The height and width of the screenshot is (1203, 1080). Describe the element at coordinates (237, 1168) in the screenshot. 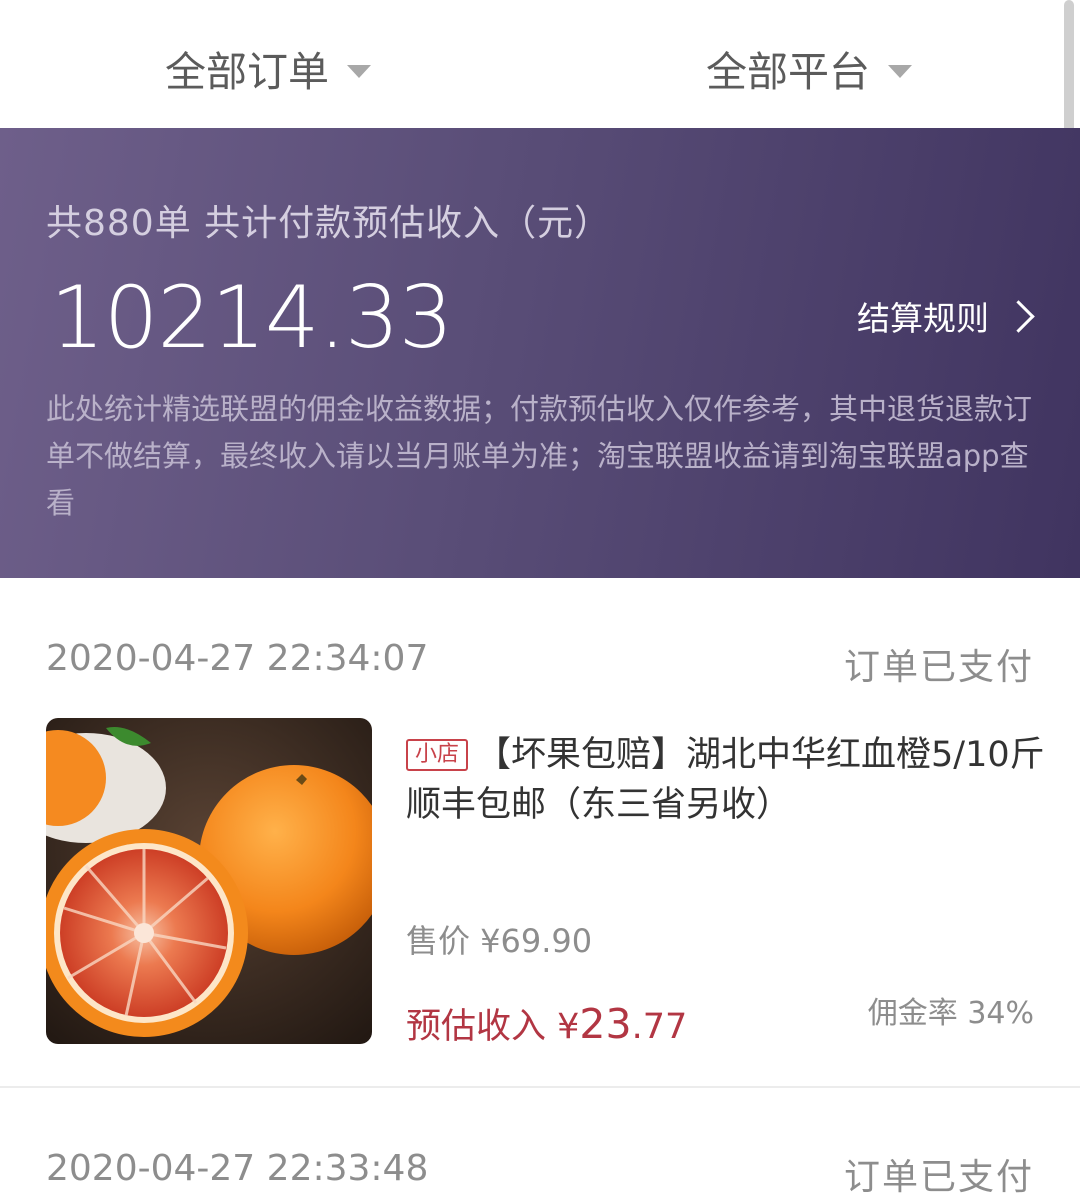

I see `order-time: 2020-04-27 22:33:48` at that location.